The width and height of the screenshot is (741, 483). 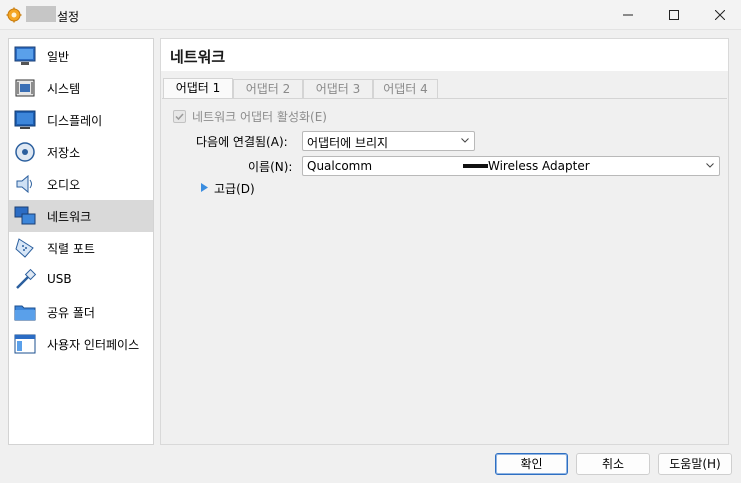 What do you see at coordinates (242, 142) in the screenshot?
I see `attached-to-label: 다음에 연결됨(A):` at bounding box center [242, 142].